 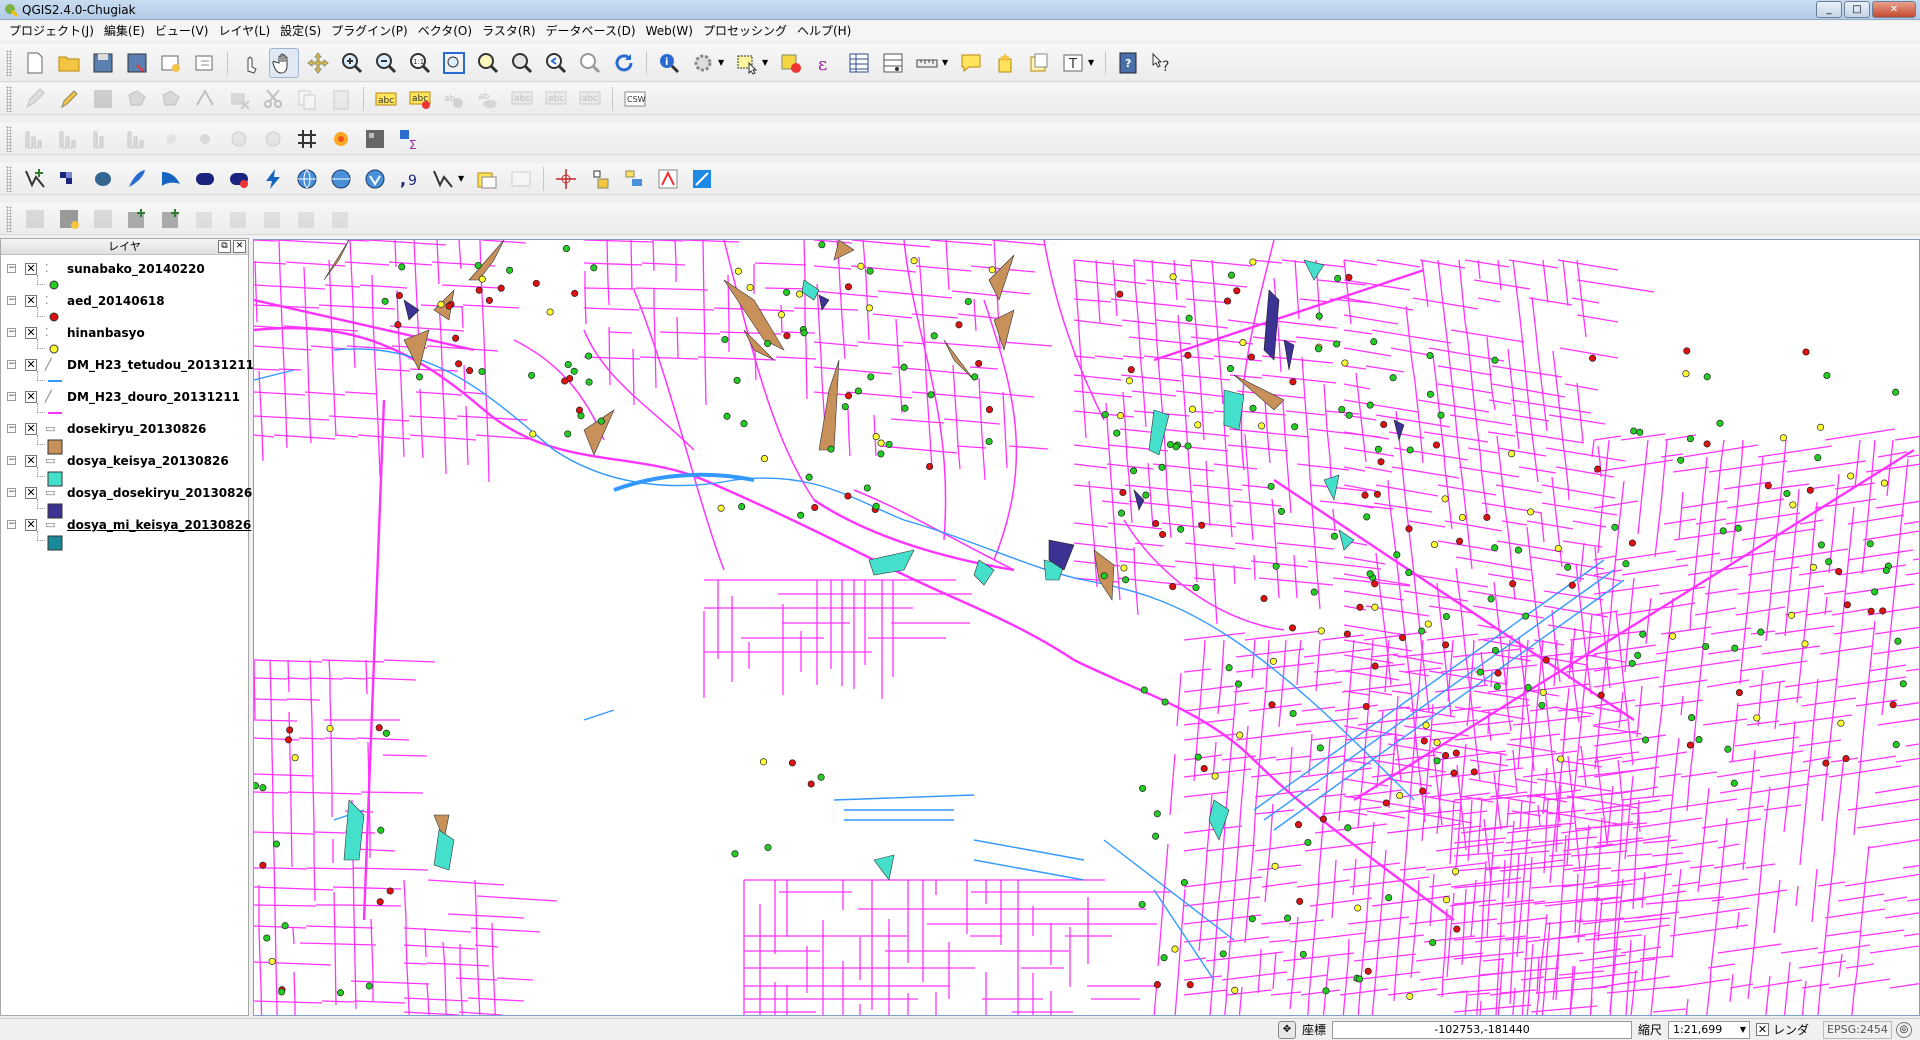 I want to click on identify-features-button: i, so click(x=669, y=63).